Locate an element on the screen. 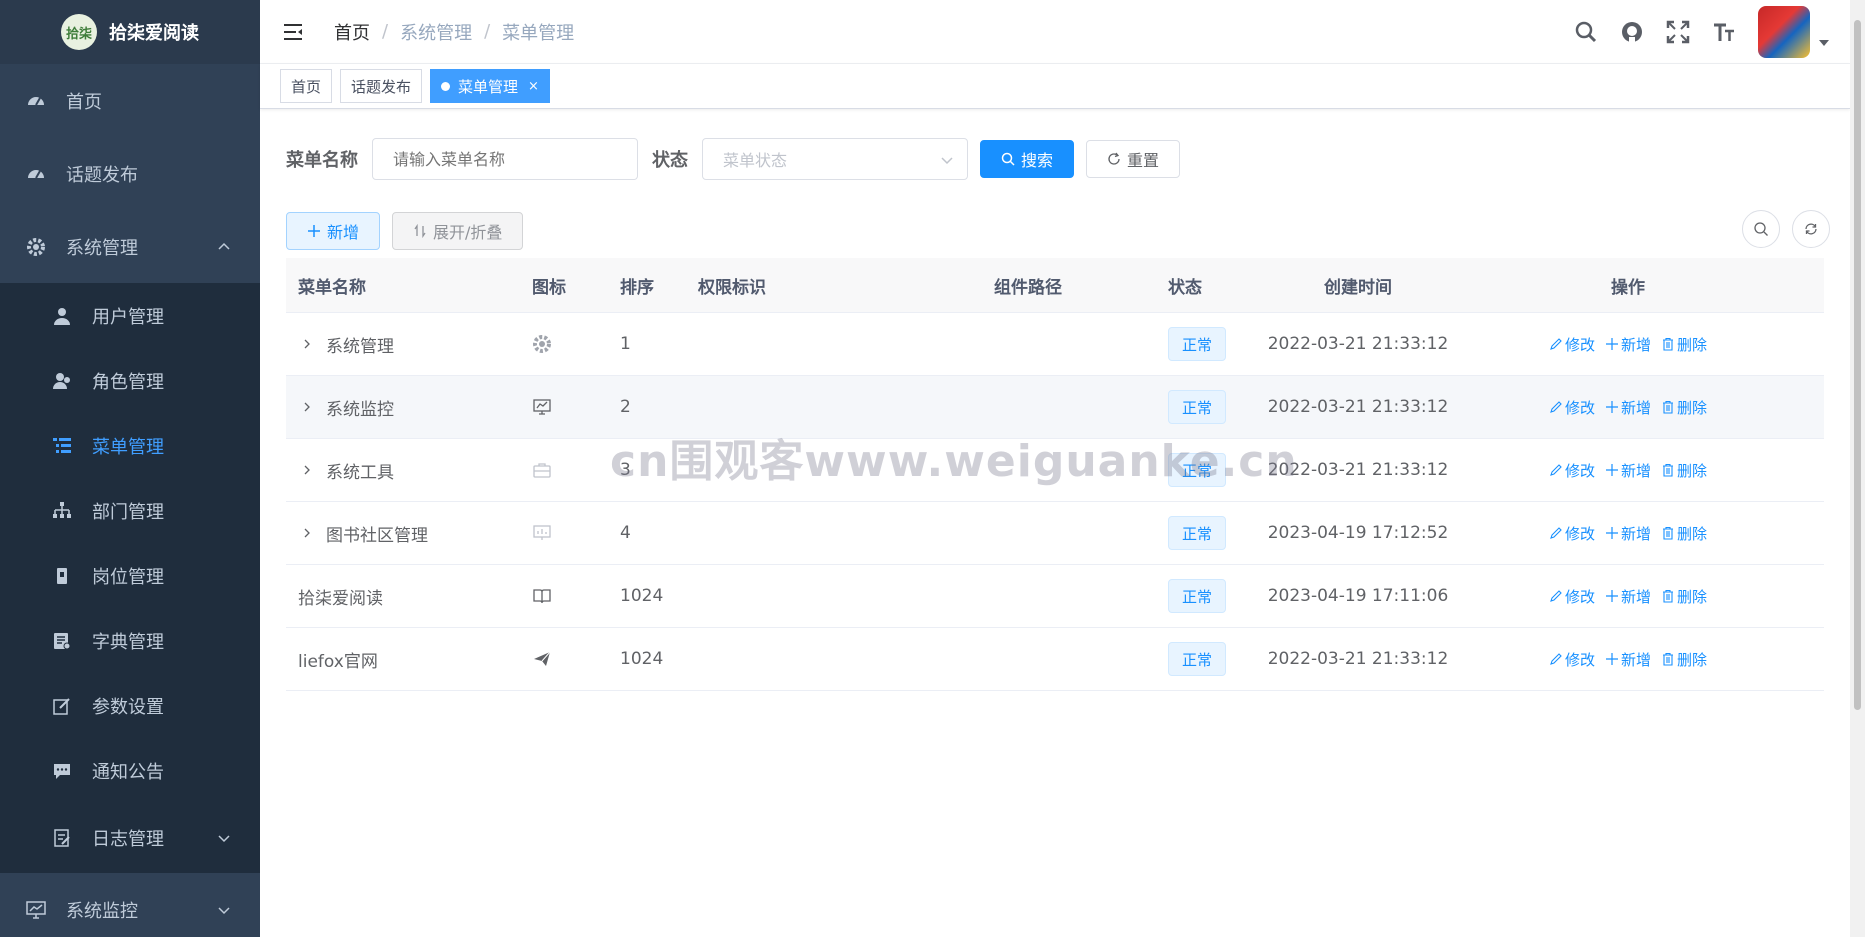  close-icon: × is located at coordinates (533, 86).